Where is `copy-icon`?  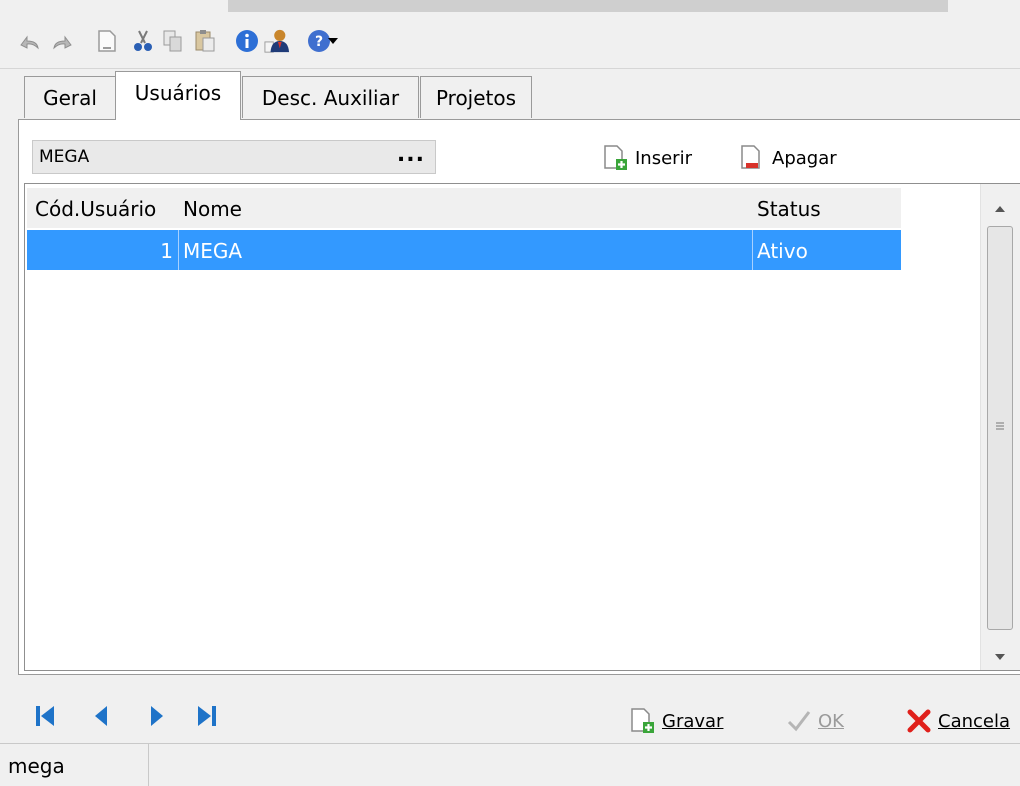
copy-icon is located at coordinates (173, 41).